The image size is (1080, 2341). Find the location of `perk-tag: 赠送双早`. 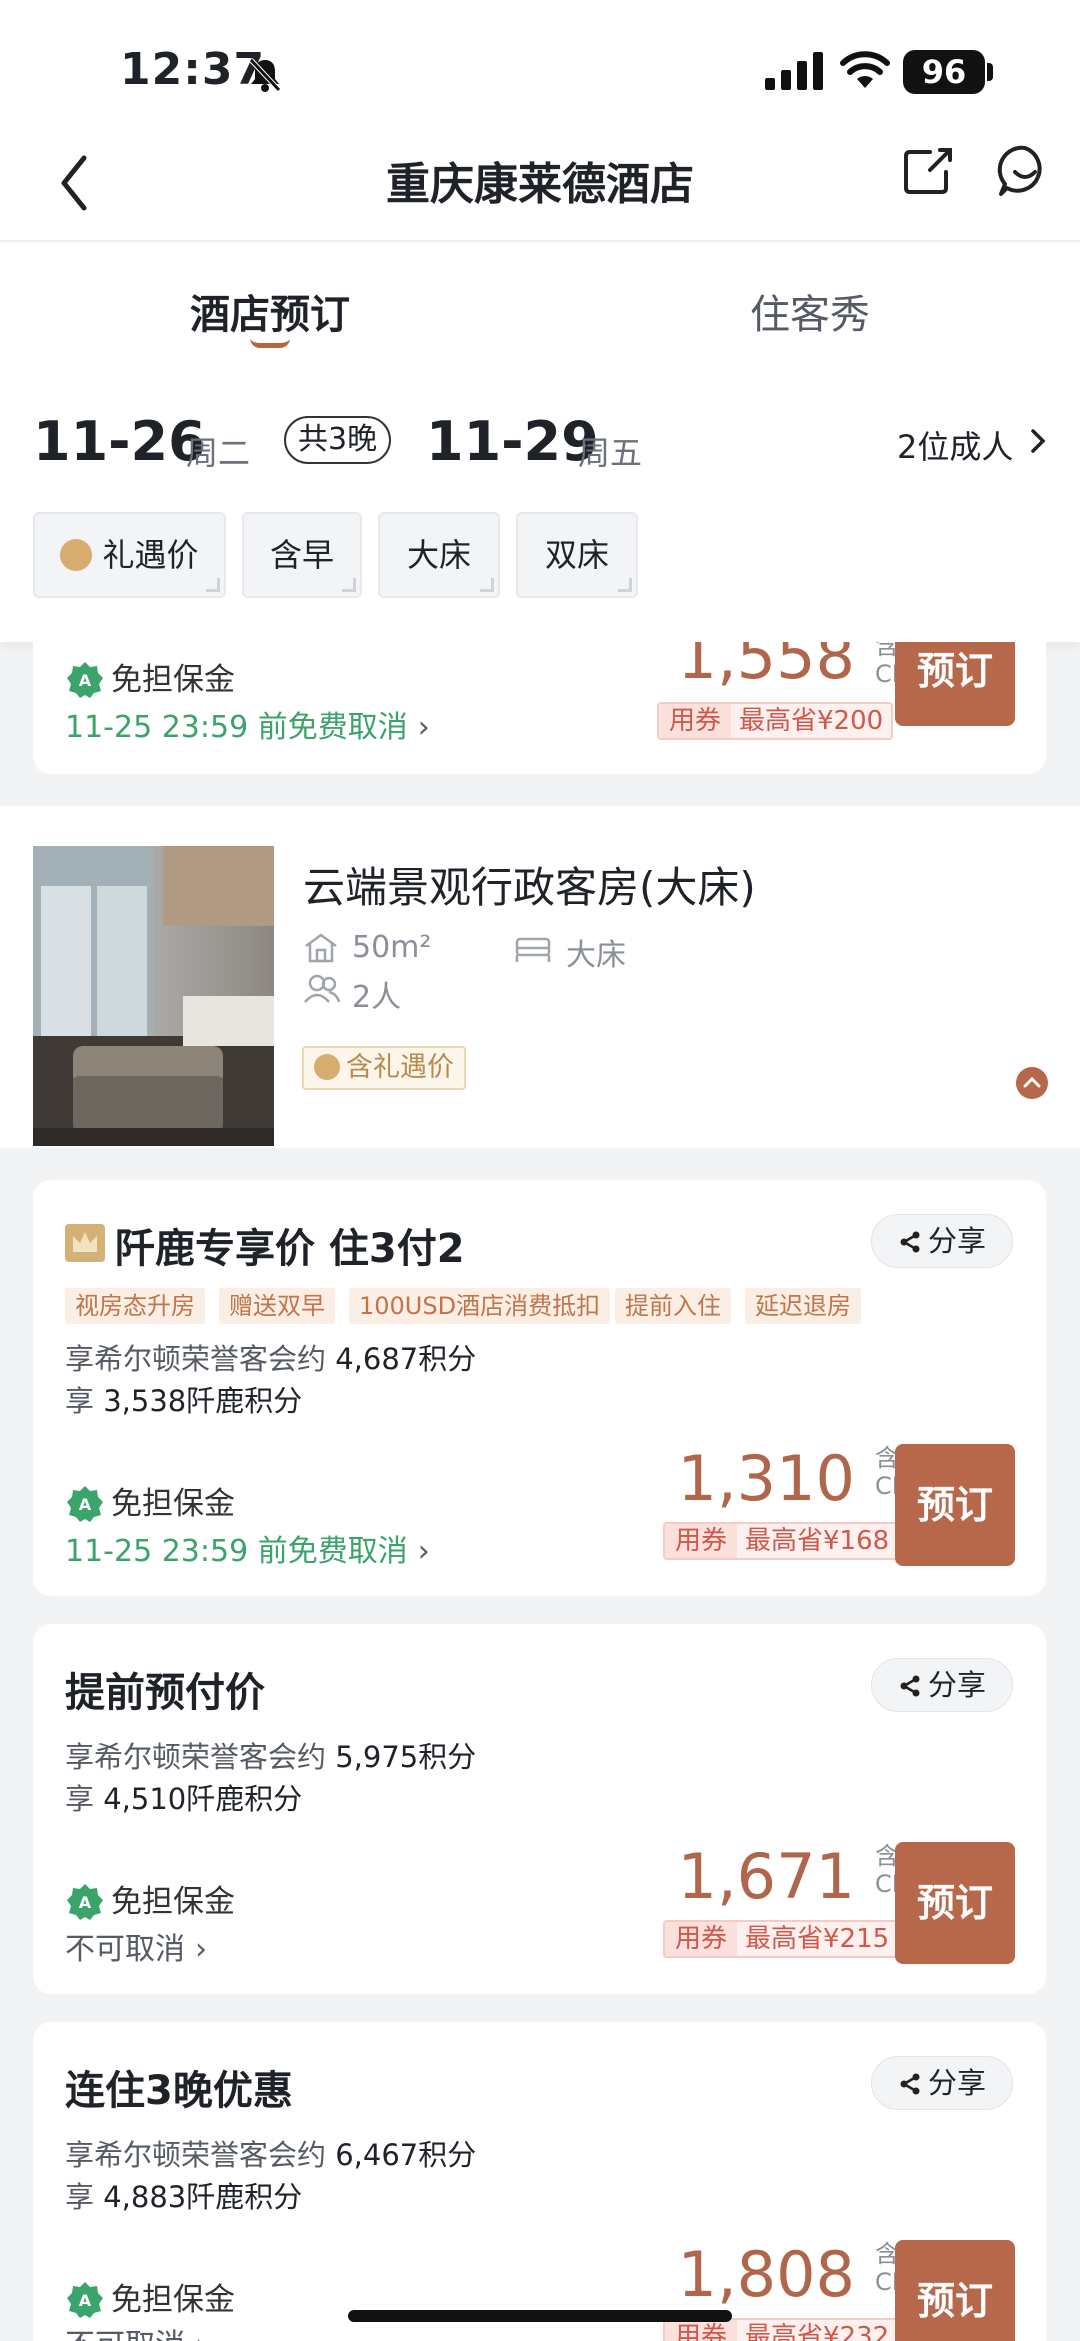

perk-tag: 赠送双早 is located at coordinates (277, 1306).